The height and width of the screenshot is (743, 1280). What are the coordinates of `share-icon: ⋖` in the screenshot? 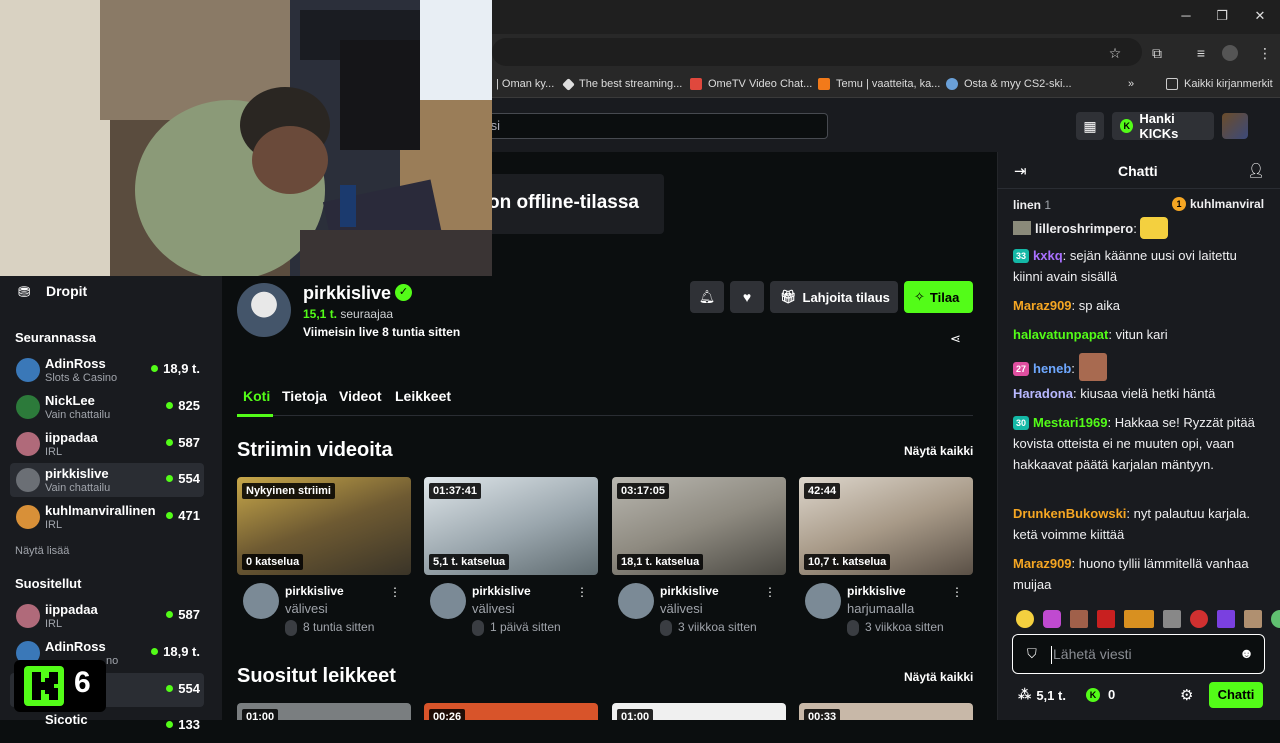 It's located at (955, 339).